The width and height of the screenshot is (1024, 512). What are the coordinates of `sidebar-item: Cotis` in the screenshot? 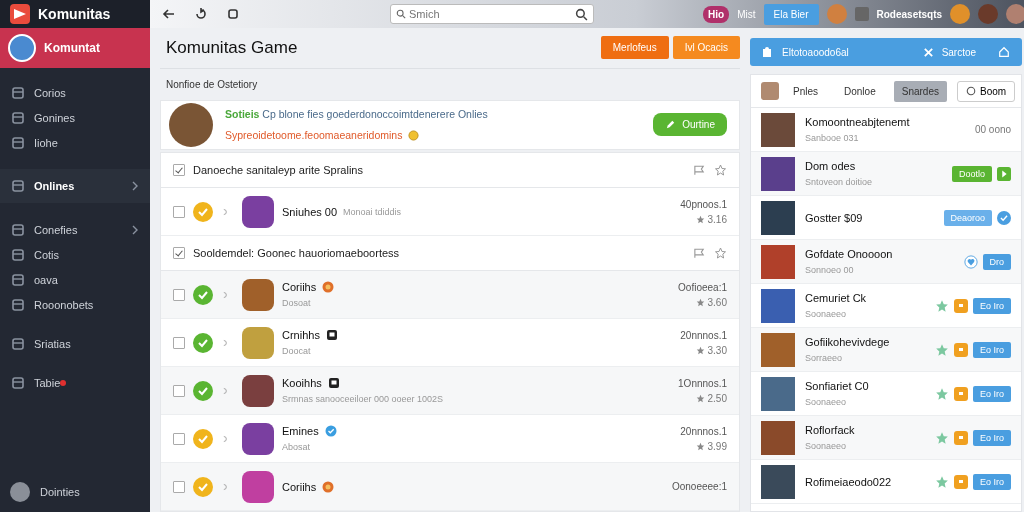 It's located at (75, 254).